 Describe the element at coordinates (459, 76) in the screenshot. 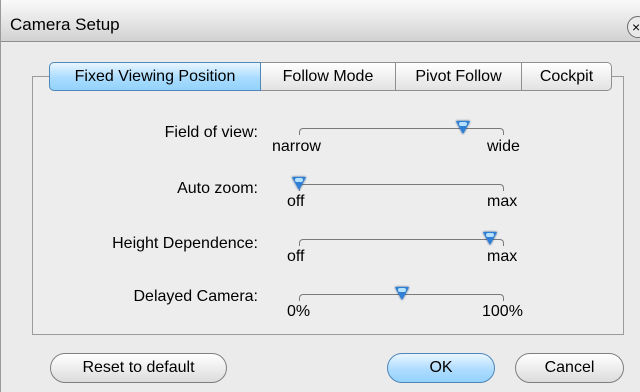

I see `tab-pivot-follow: Pivot Follow` at that location.